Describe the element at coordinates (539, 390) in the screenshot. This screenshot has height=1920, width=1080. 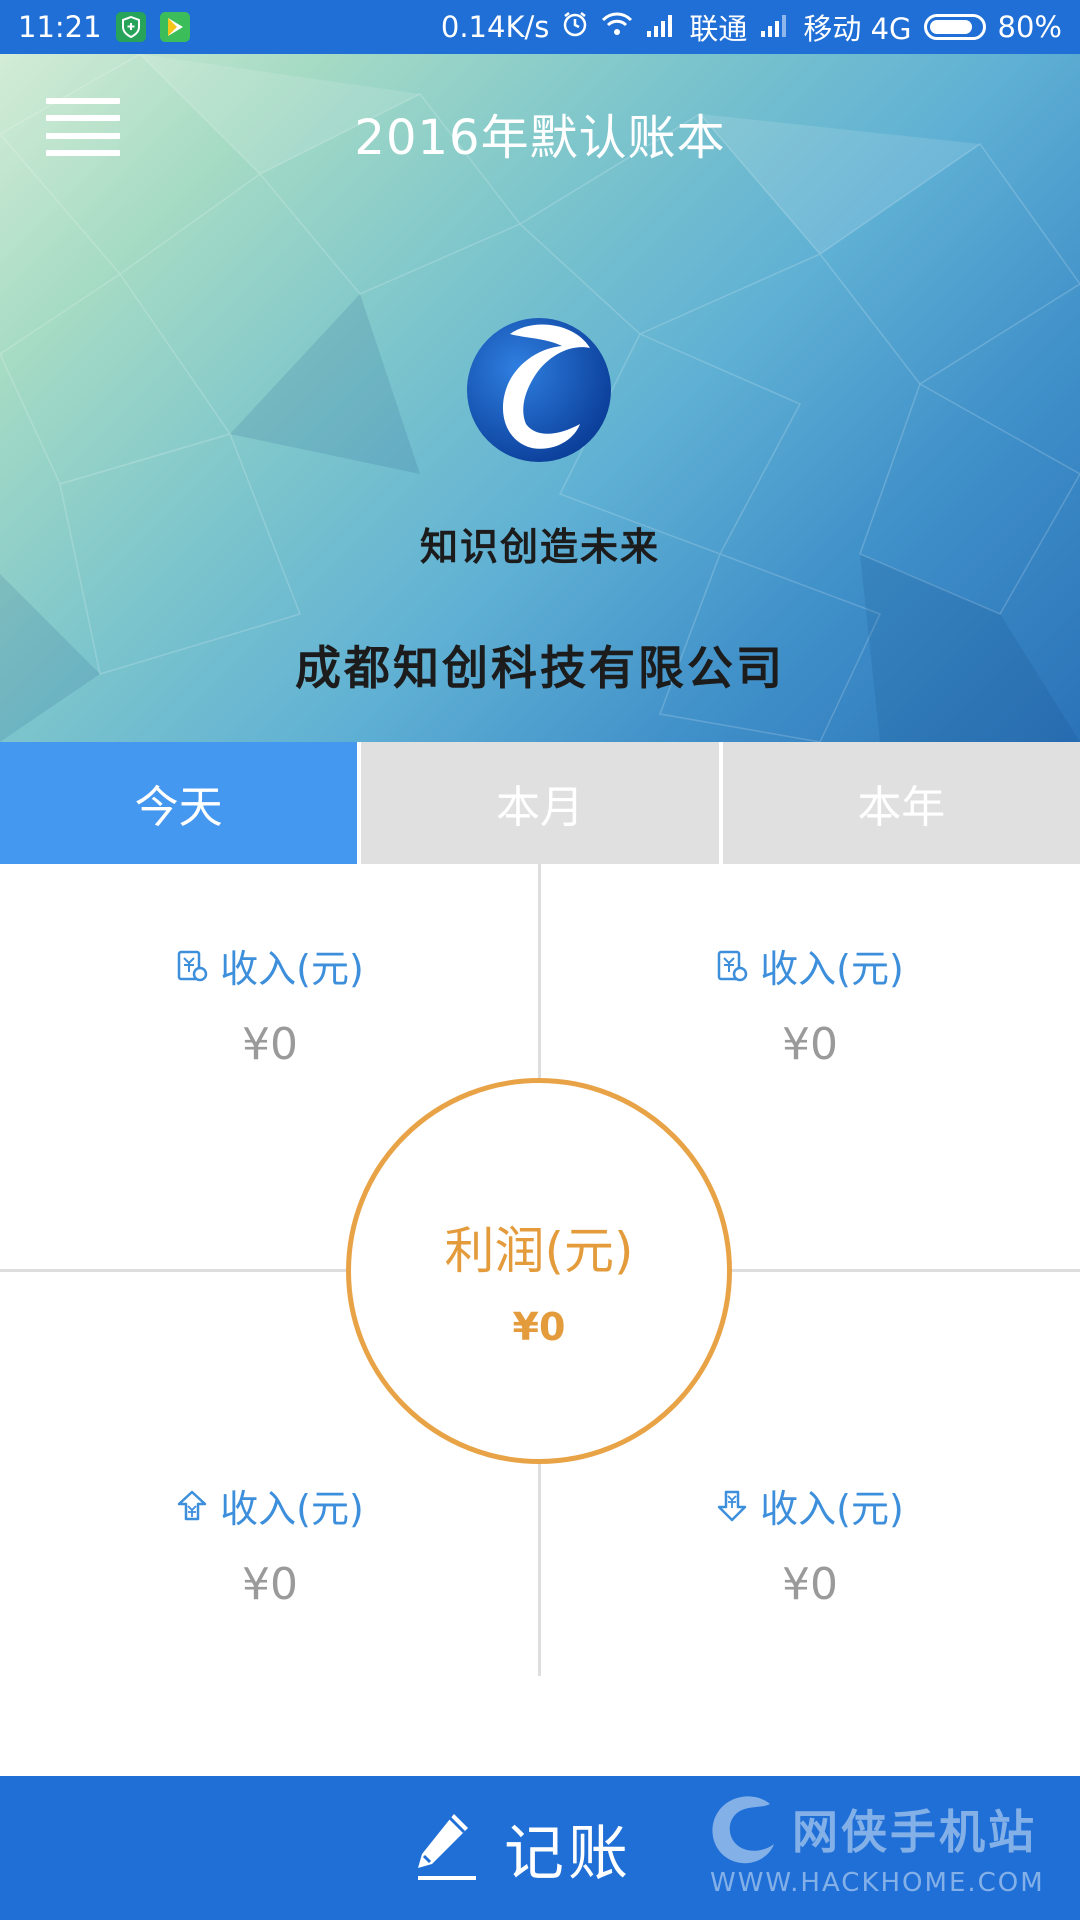
I see `company-logo` at that location.